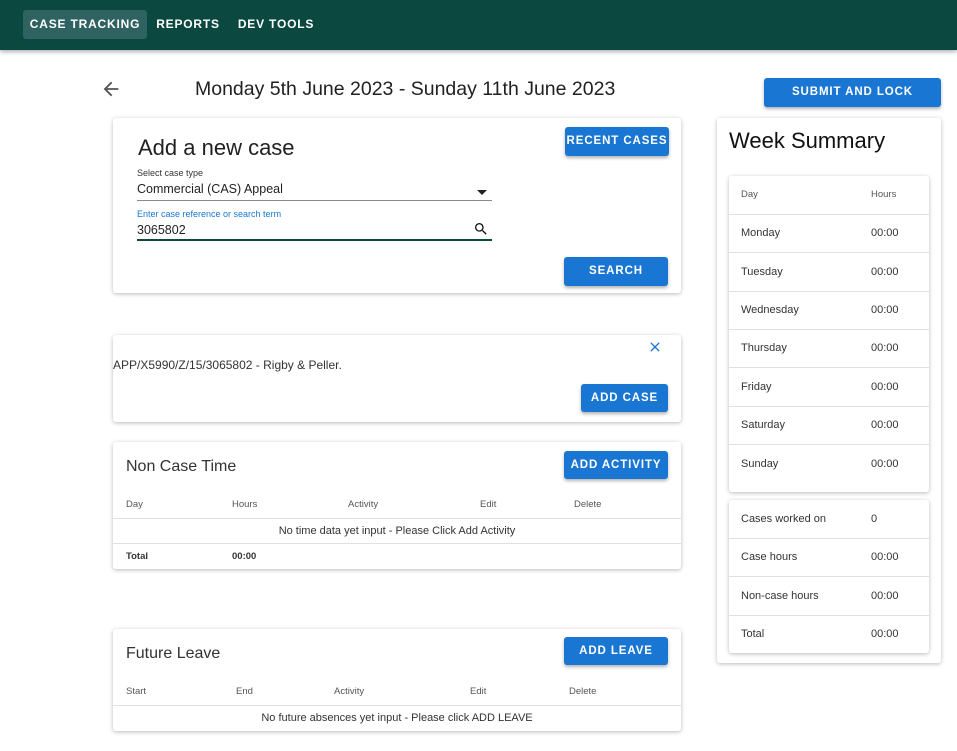  I want to click on case-type-underline, so click(314, 200).